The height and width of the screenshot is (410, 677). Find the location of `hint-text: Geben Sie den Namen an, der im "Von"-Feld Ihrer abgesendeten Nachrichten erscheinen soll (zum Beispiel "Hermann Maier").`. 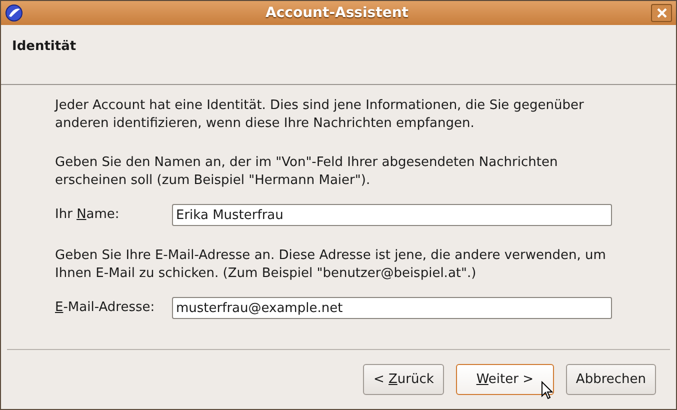

hint-text: Geben Sie den Namen an, der im "Von"-Feld Ihrer abgesendeten Nachrichten erscheinen soll (zum Beispiel "Hermann Maier"). is located at coordinates (307, 172).